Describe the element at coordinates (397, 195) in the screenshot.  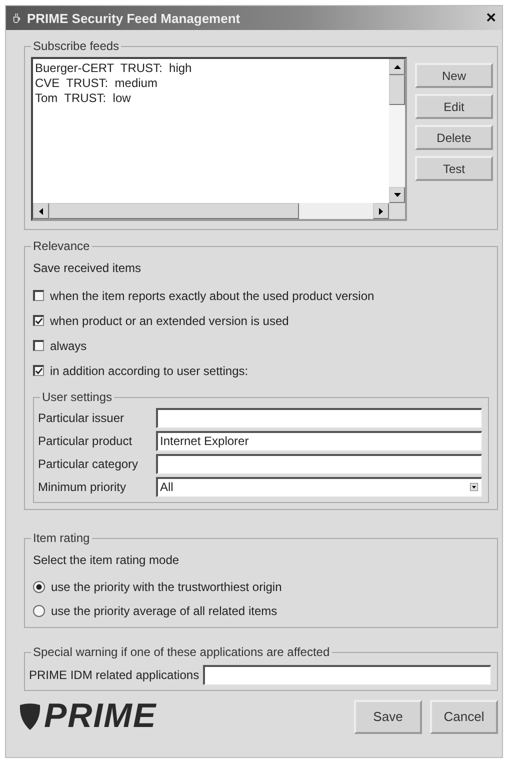
I see `down-arrow-icon` at that location.